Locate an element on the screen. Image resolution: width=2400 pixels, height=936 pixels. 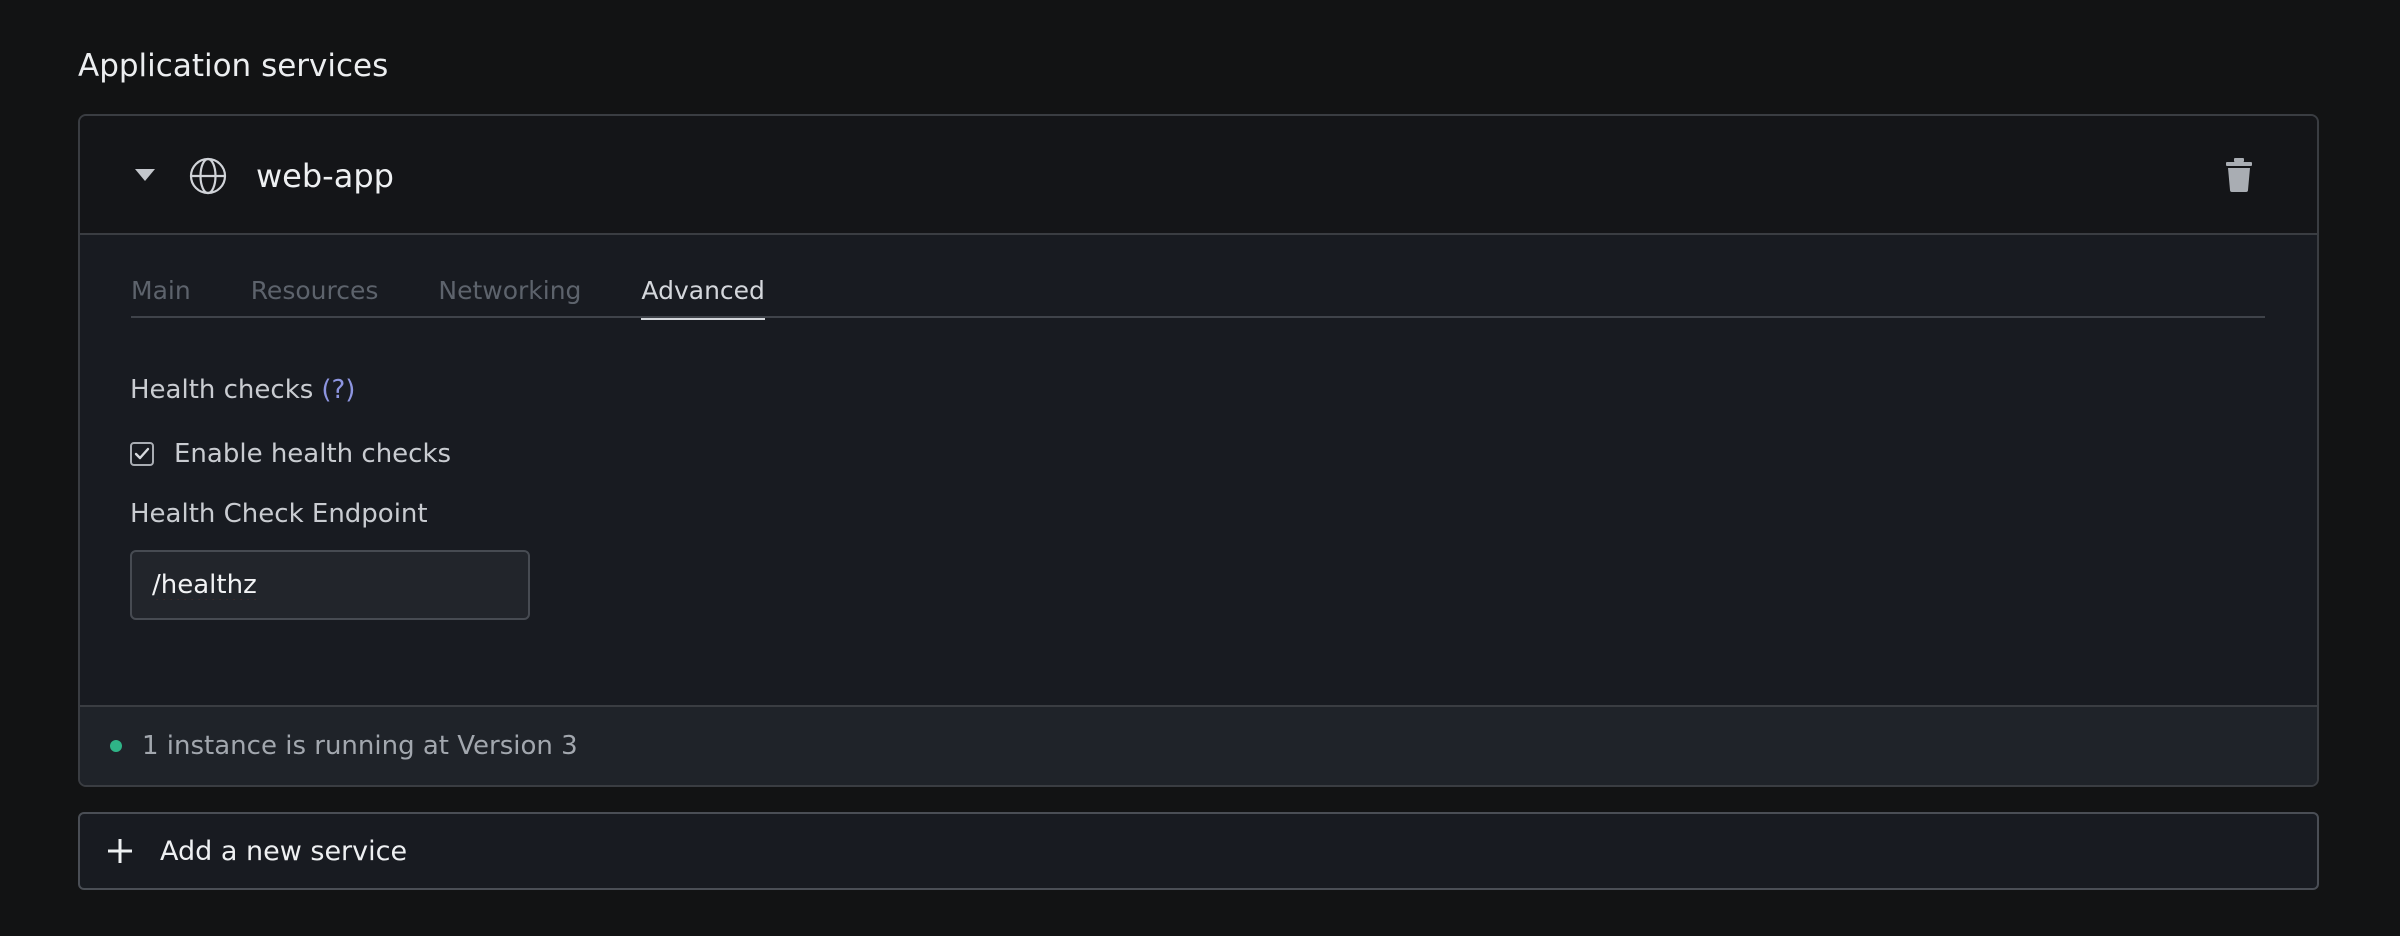
status-dot is located at coordinates (116, 746).